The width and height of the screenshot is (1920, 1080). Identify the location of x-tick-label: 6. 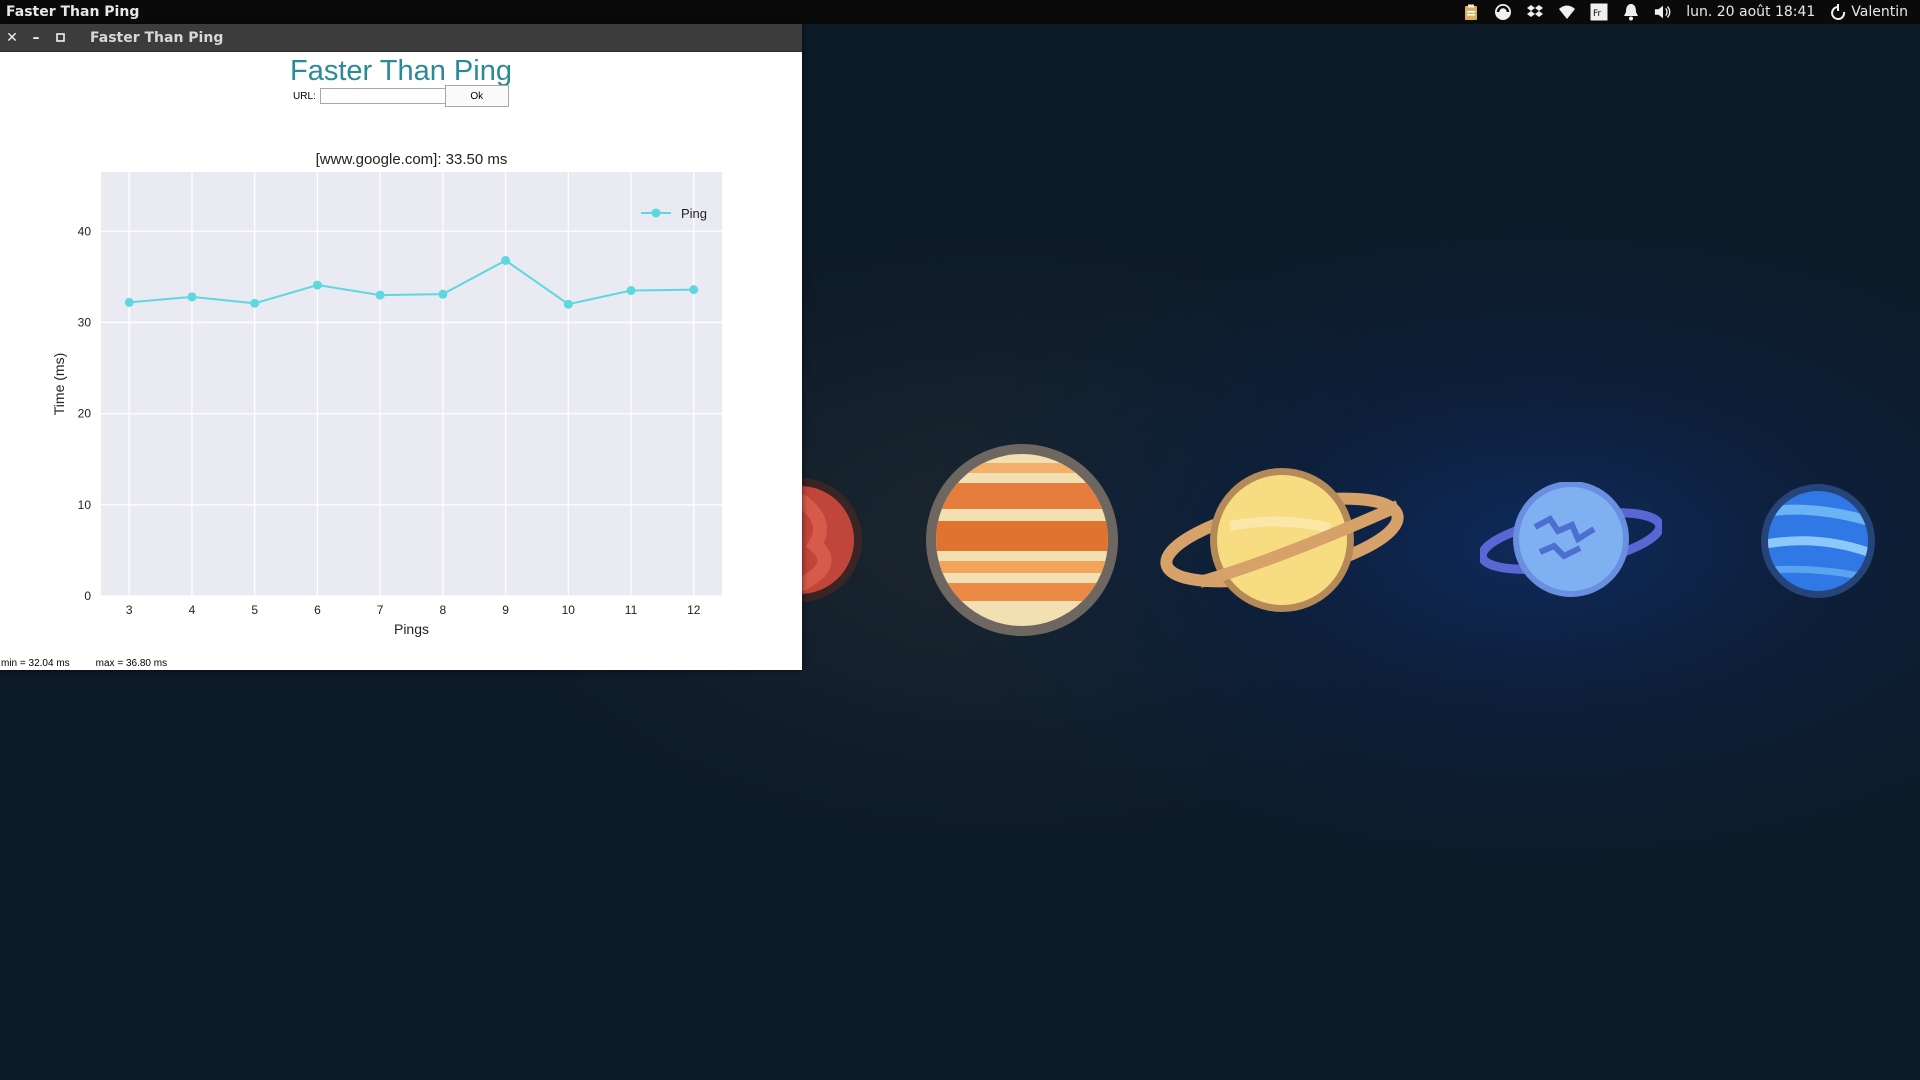
(317, 610).